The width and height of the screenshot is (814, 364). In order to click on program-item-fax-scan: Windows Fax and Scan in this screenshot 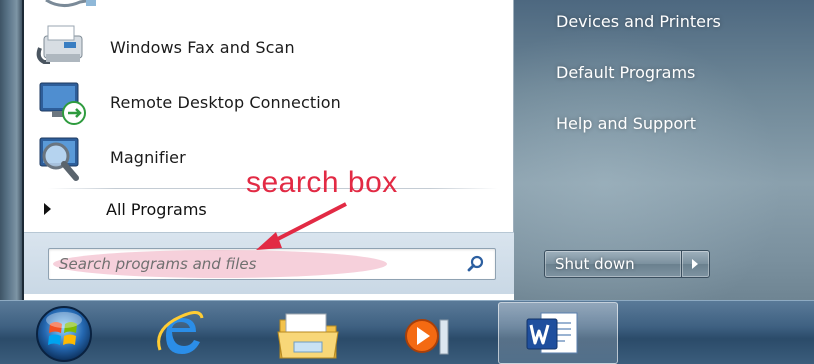, I will do `click(269, 47)`.